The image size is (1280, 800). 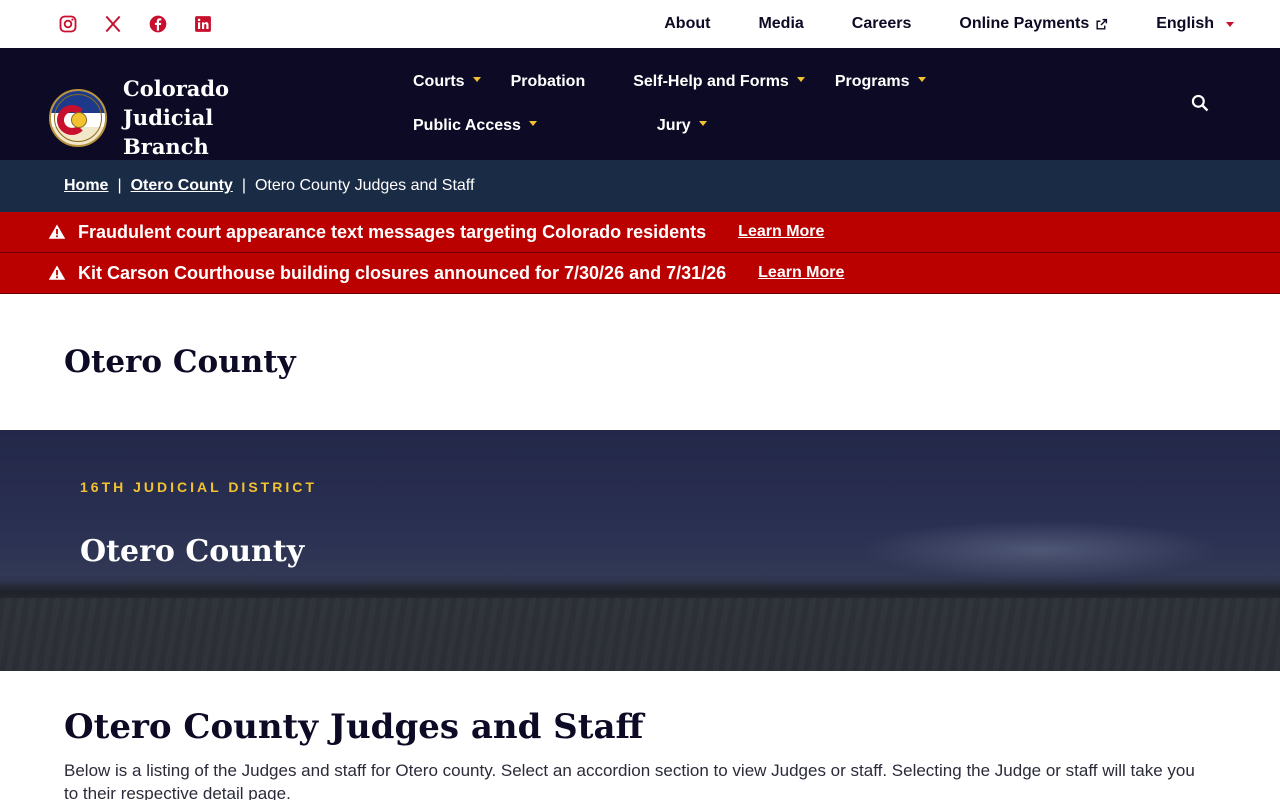 I want to click on search-button, so click(x=1202, y=105).